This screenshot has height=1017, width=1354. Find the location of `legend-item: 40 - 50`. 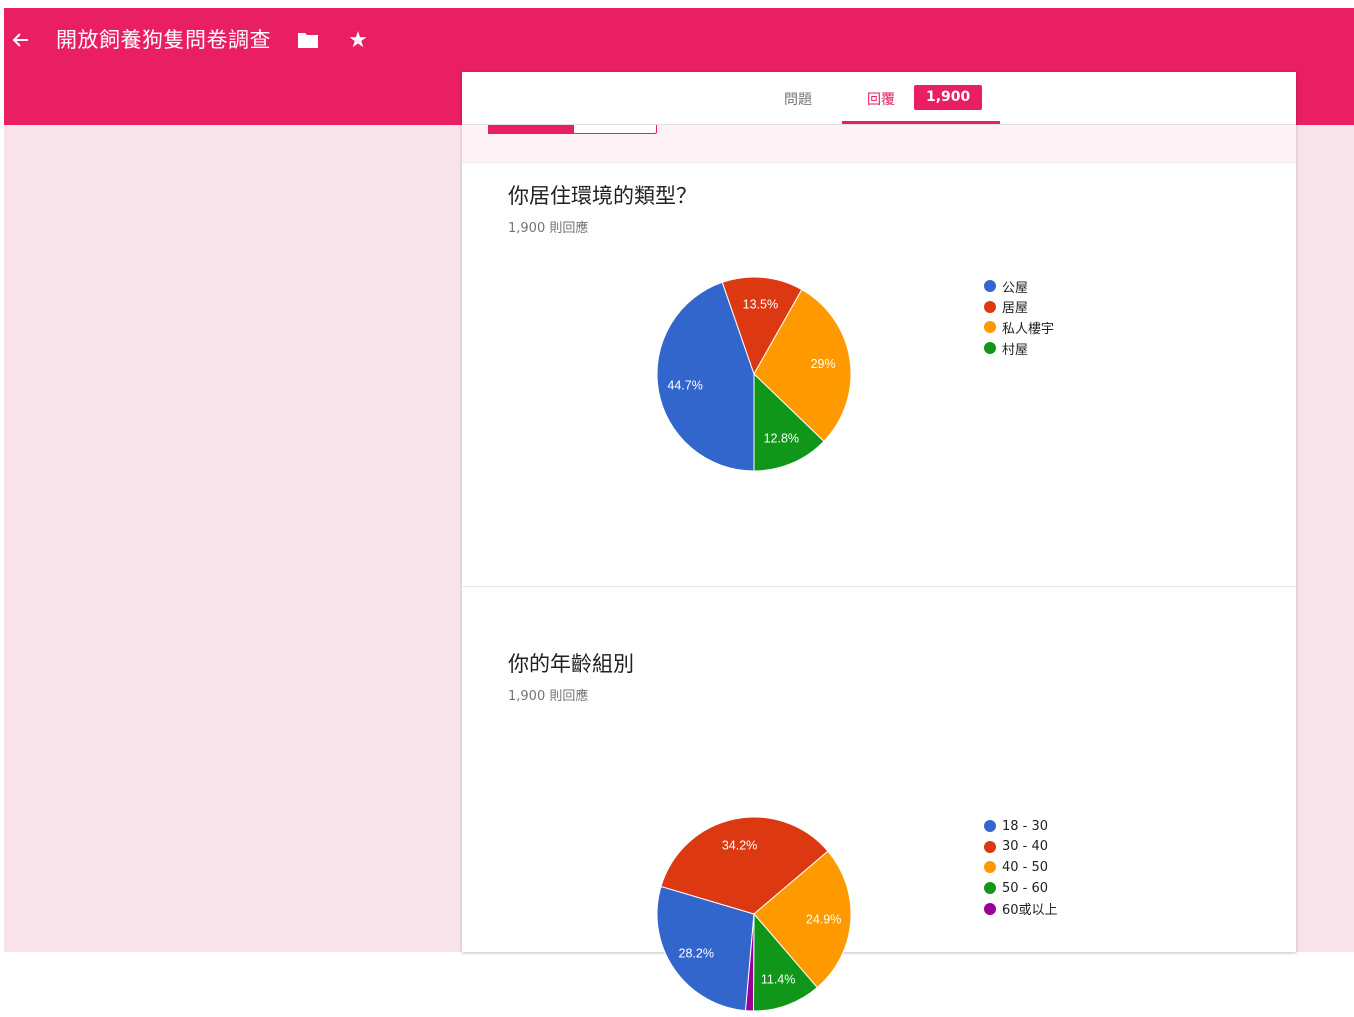

legend-item: 40 - 50 is located at coordinates (1021, 867).